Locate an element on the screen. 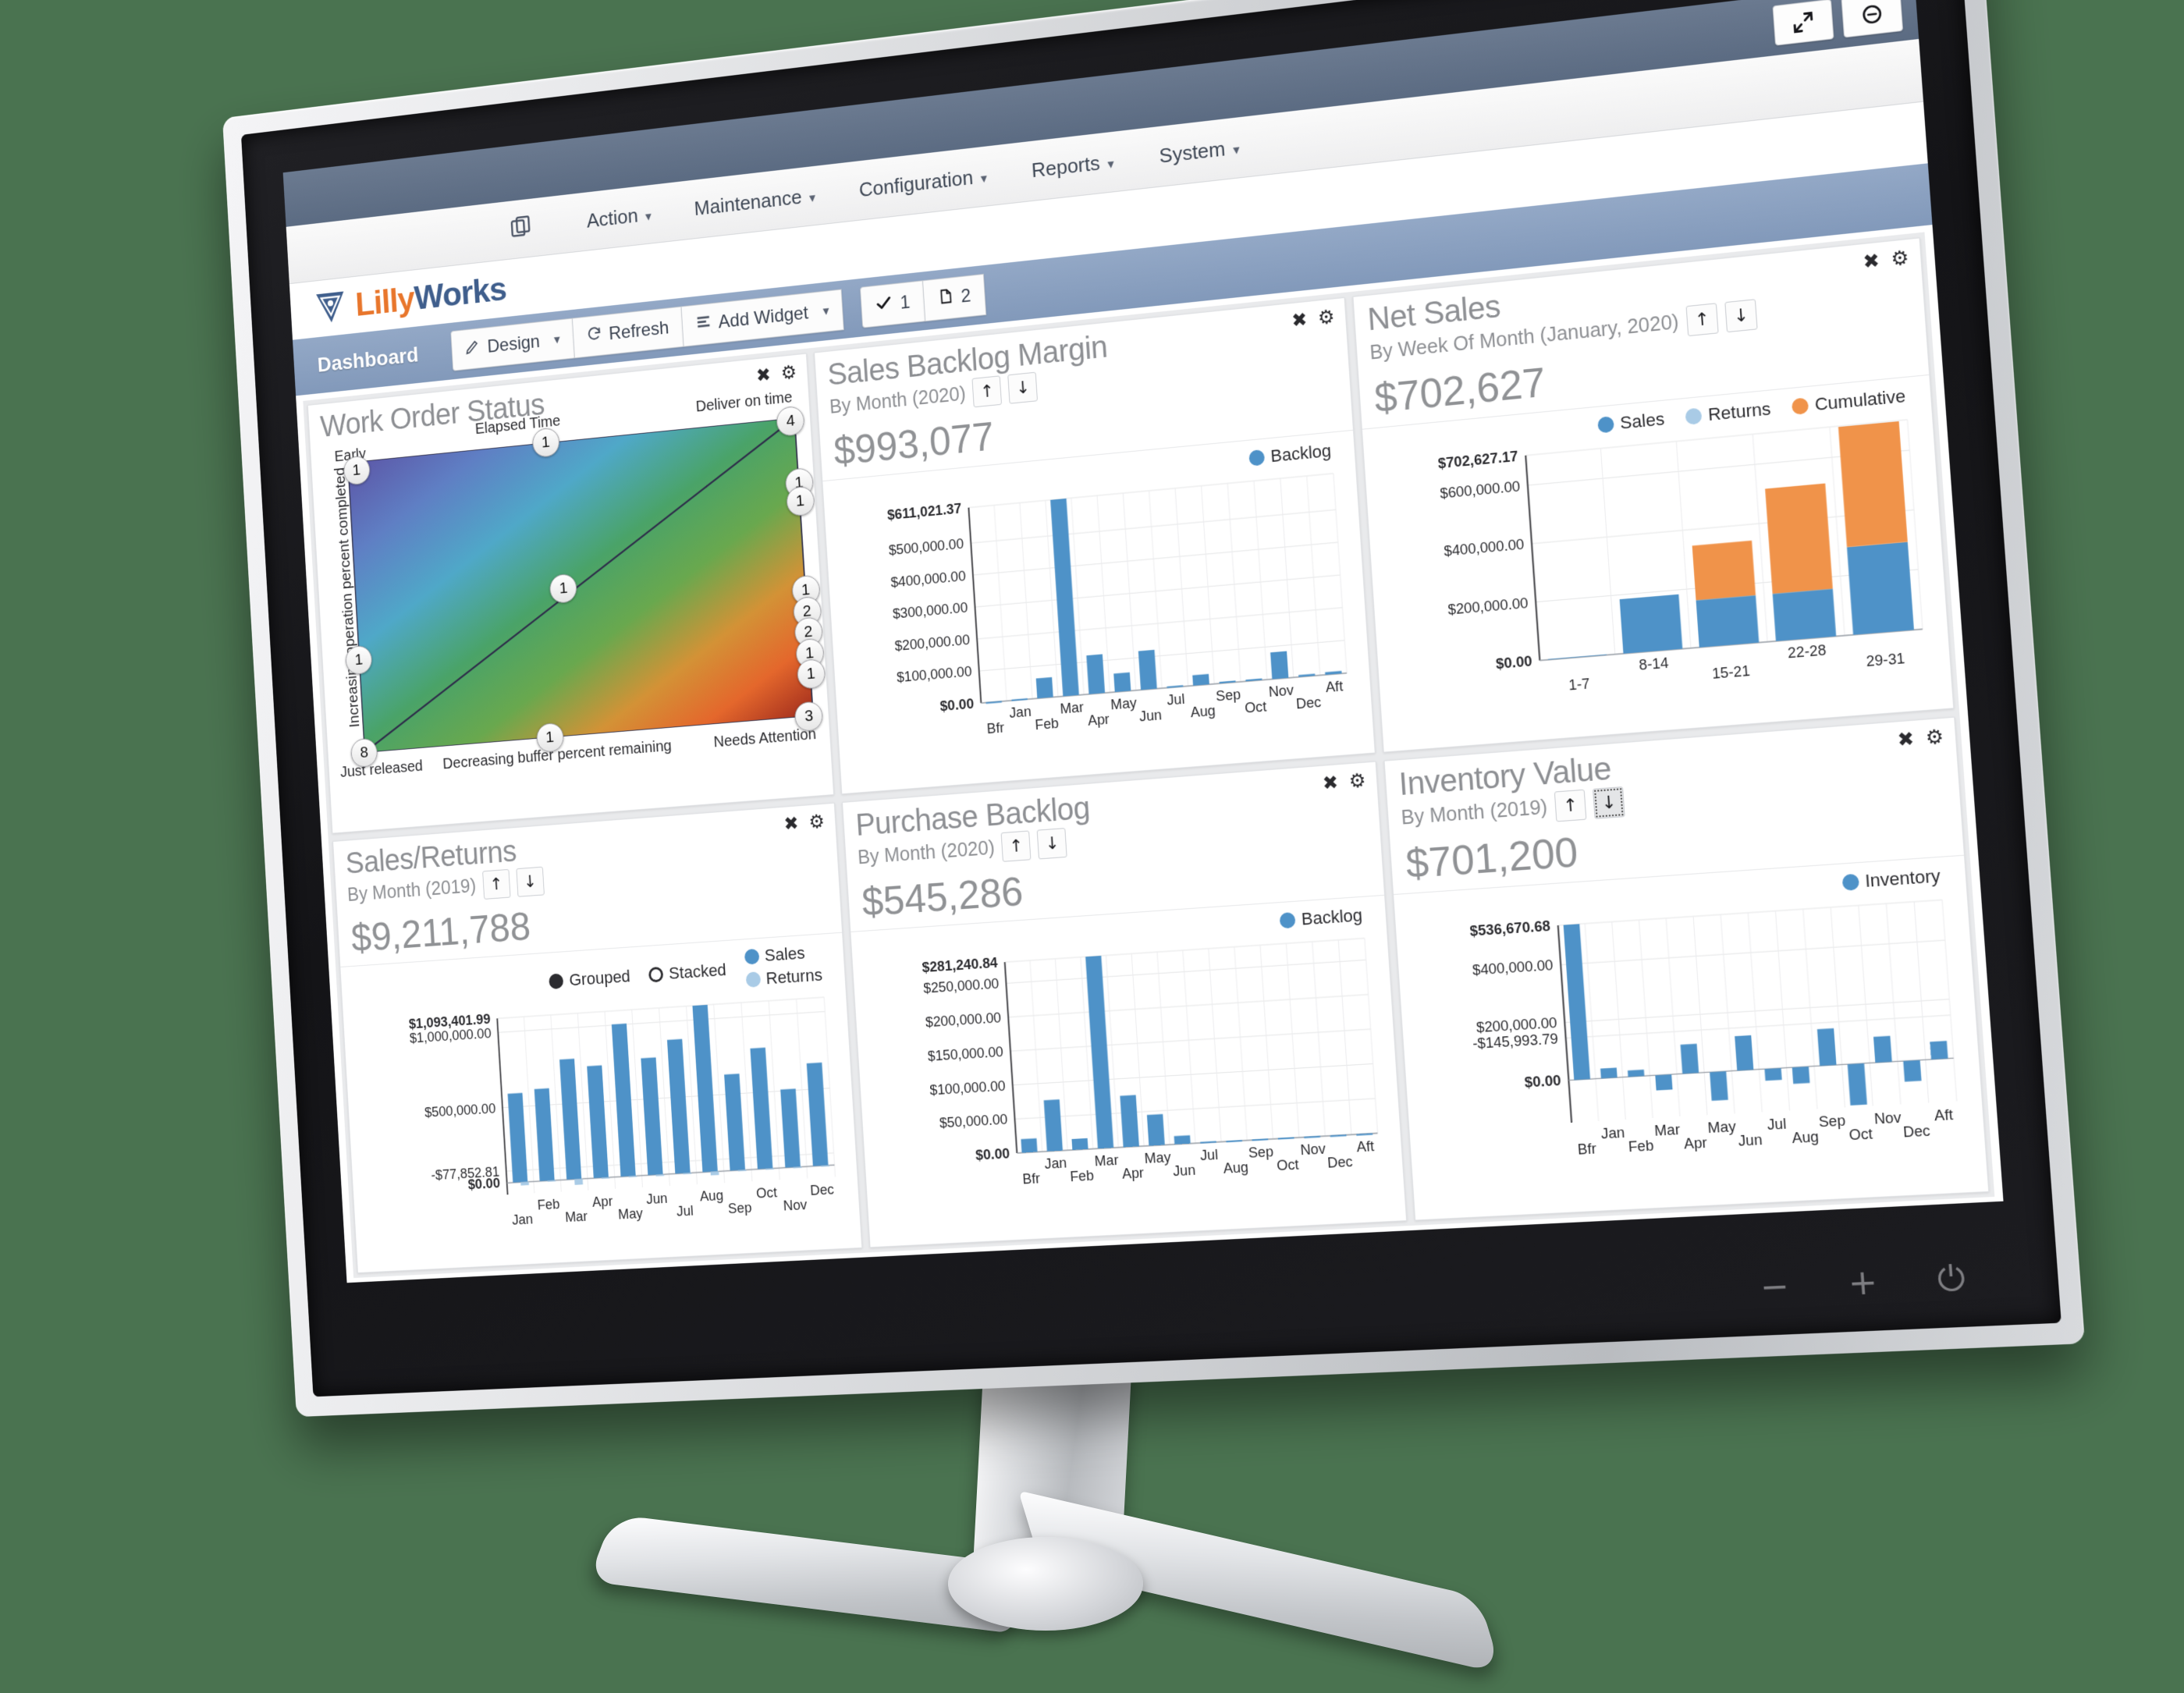 The width and height of the screenshot is (2184, 1693). volume-up-icon: + is located at coordinates (1863, 1283).